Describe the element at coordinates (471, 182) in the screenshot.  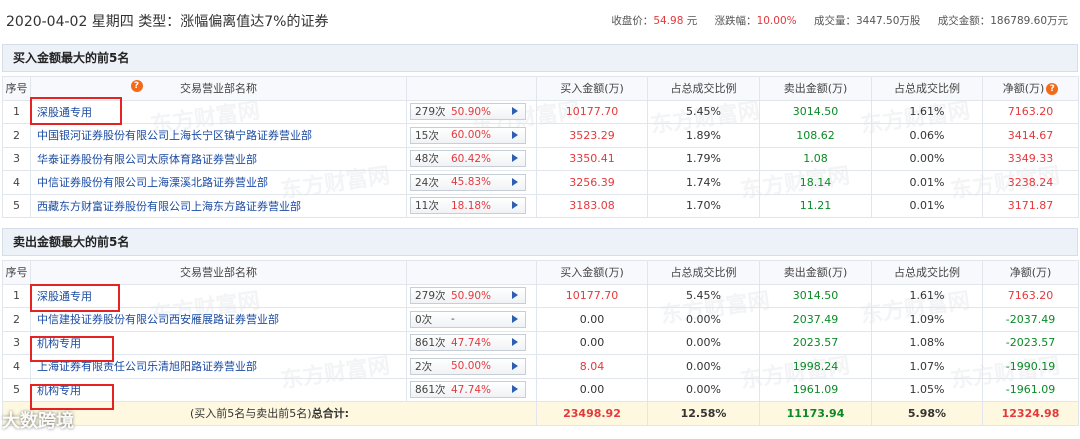
I see `win-rate: 45.83%` at that location.